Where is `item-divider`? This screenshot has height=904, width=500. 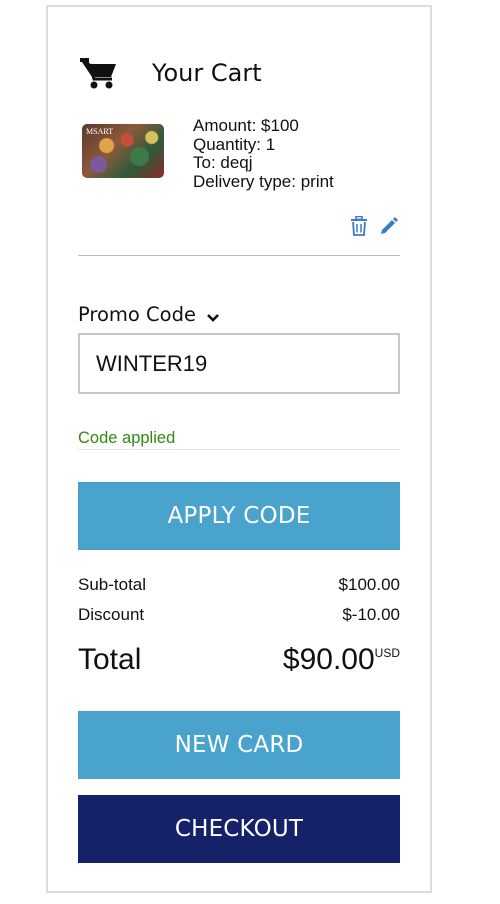 item-divider is located at coordinates (239, 255).